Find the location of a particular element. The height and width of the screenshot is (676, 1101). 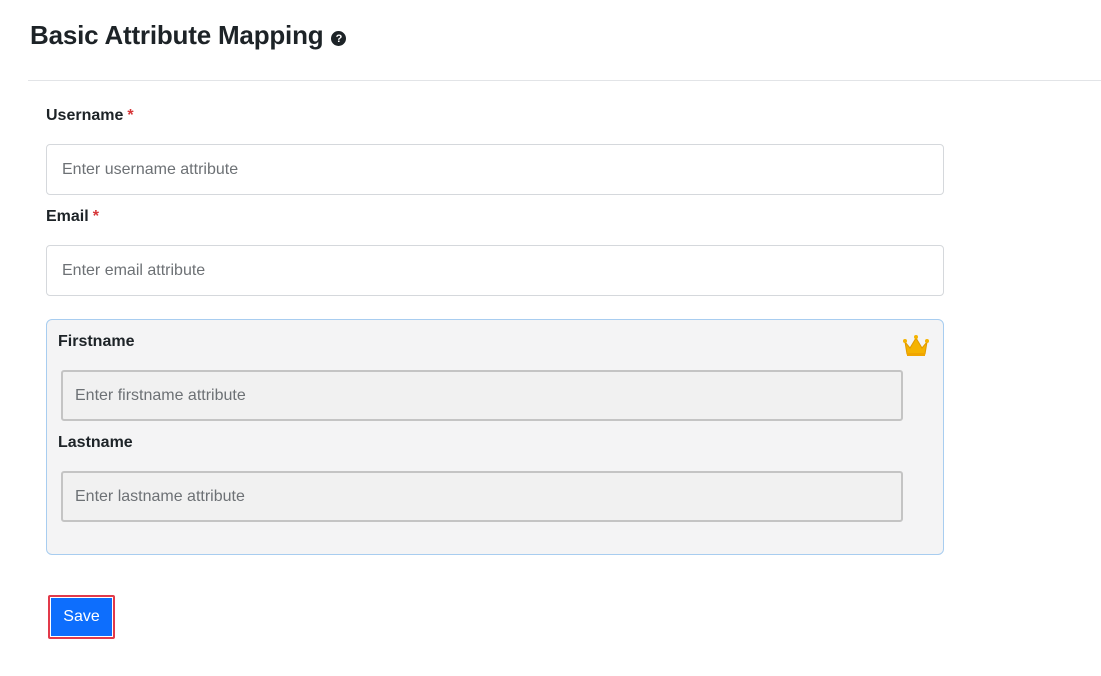

save-button-label: Save is located at coordinates (81, 617).